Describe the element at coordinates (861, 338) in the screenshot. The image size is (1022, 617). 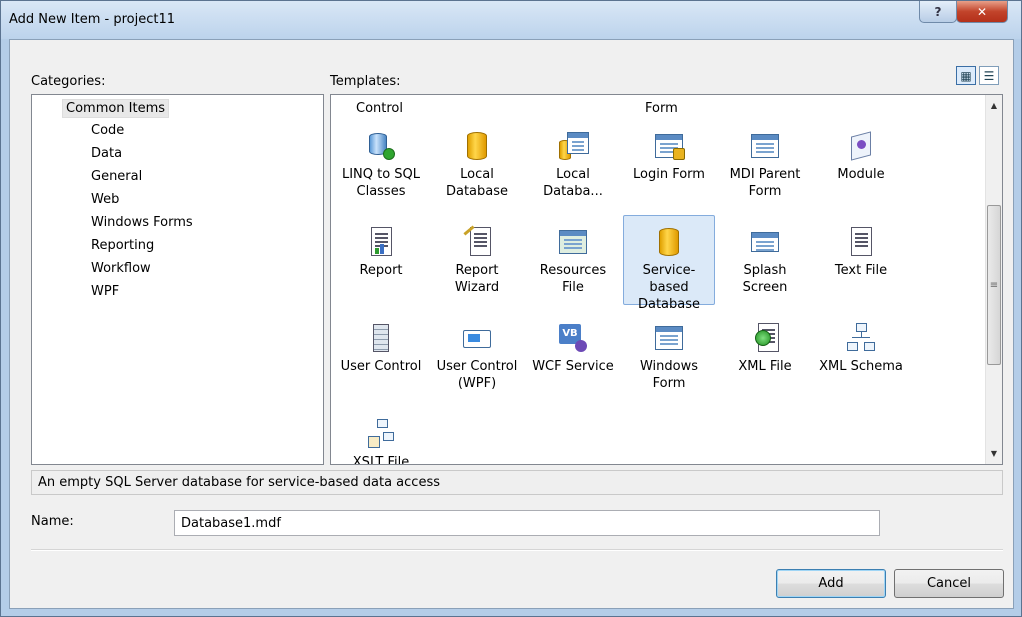
I see `xml-schema-icon` at that location.